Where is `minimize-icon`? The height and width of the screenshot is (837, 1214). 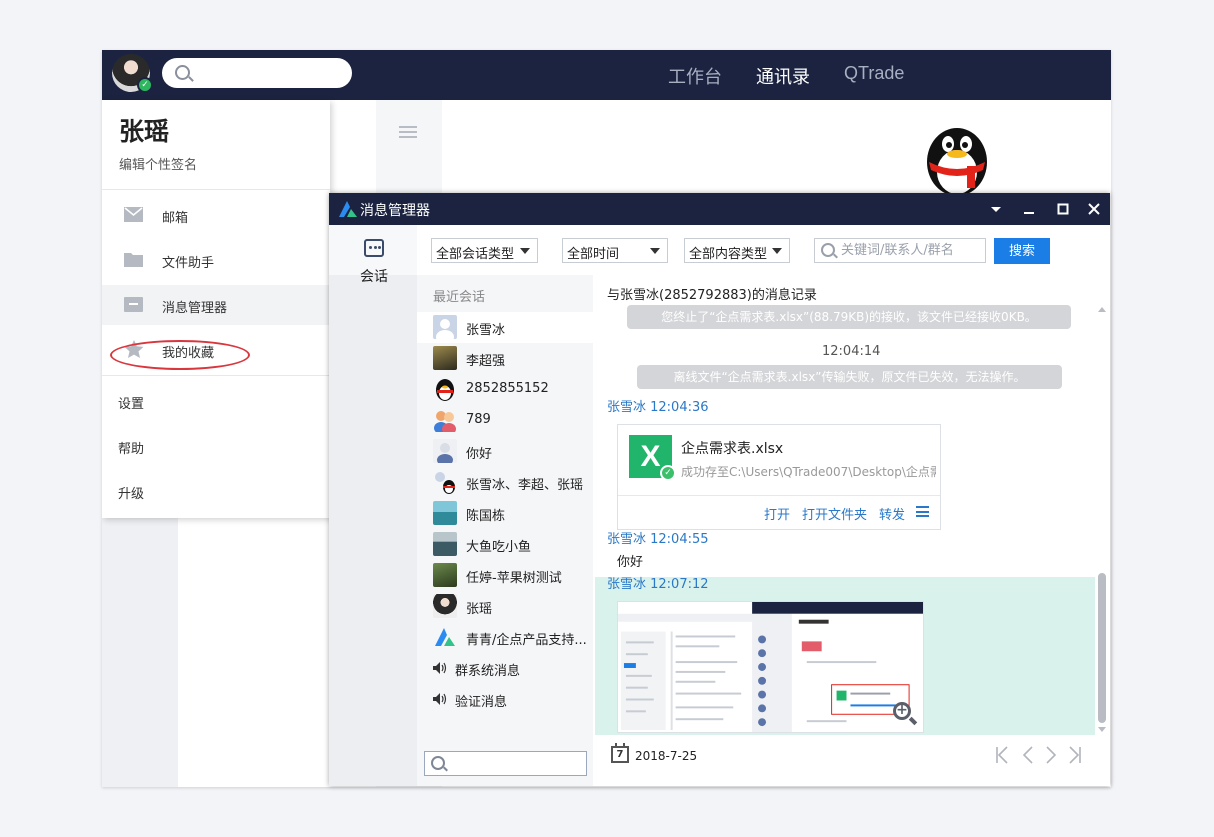
minimize-icon is located at coordinates (1029, 209).